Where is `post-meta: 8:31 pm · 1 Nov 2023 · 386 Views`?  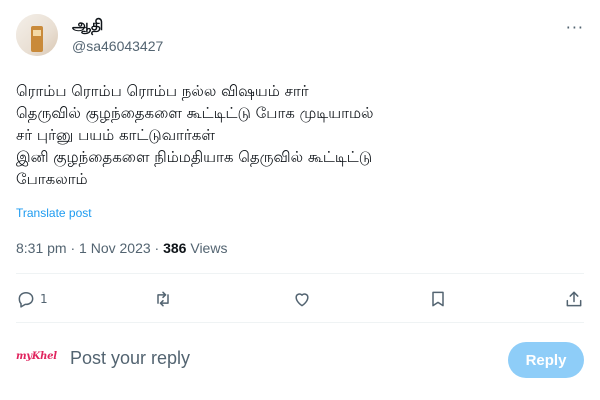
post-meta: 8:31 pm · 1 Nov 2023 · 386 Views is located at coordinates (121, 248).